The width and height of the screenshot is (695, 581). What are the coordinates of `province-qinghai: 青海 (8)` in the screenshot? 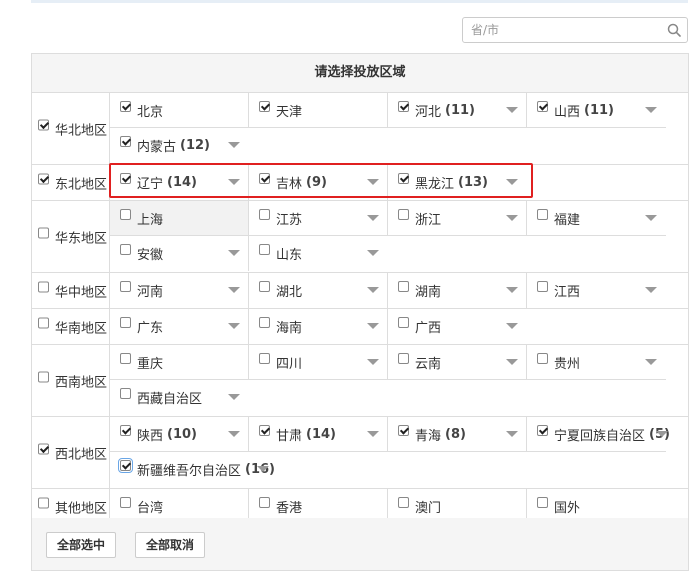 It's located at (457, 434).